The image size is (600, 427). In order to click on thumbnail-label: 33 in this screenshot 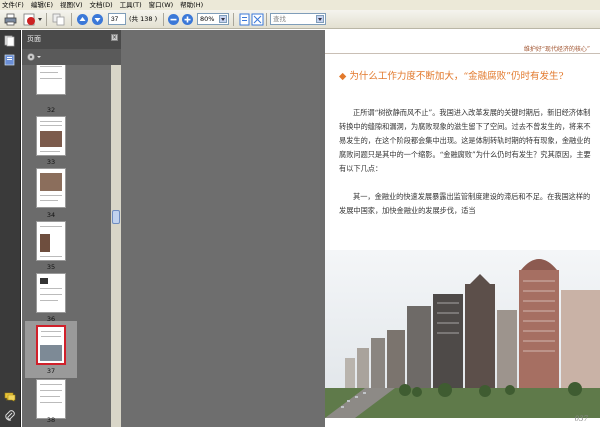, I will do `click(51, 162)`.